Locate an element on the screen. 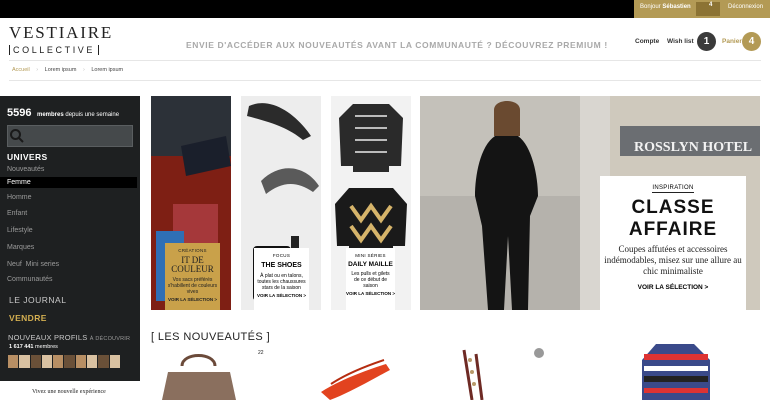 This screenshot has width=770, height=400. newsletter-text: Vivez une nouvelle expérience is located at coordinates (69, 392).